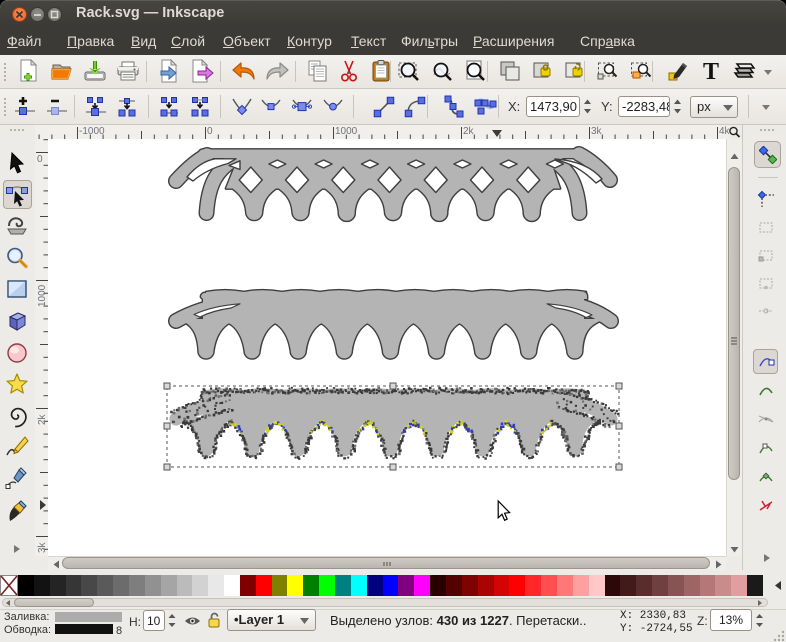 This screenshot has height=642, width=786. I want to click on svg-text: -1000, so click(92, 131).